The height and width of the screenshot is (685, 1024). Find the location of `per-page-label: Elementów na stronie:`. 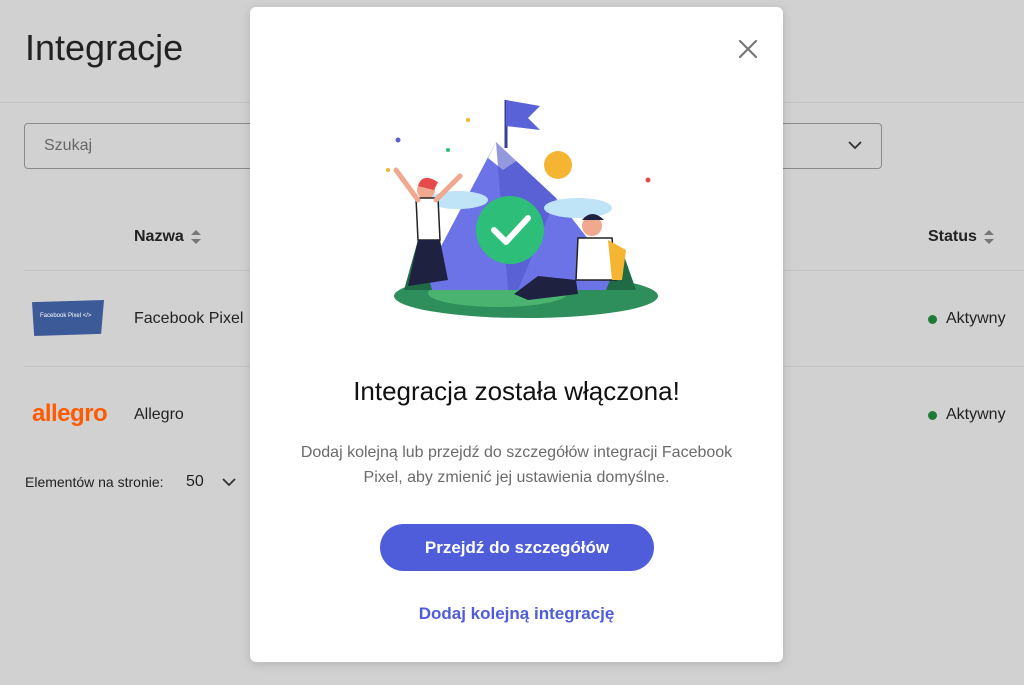

per-page-label: Elementów na stronie: is located at coordinates (94, 482).